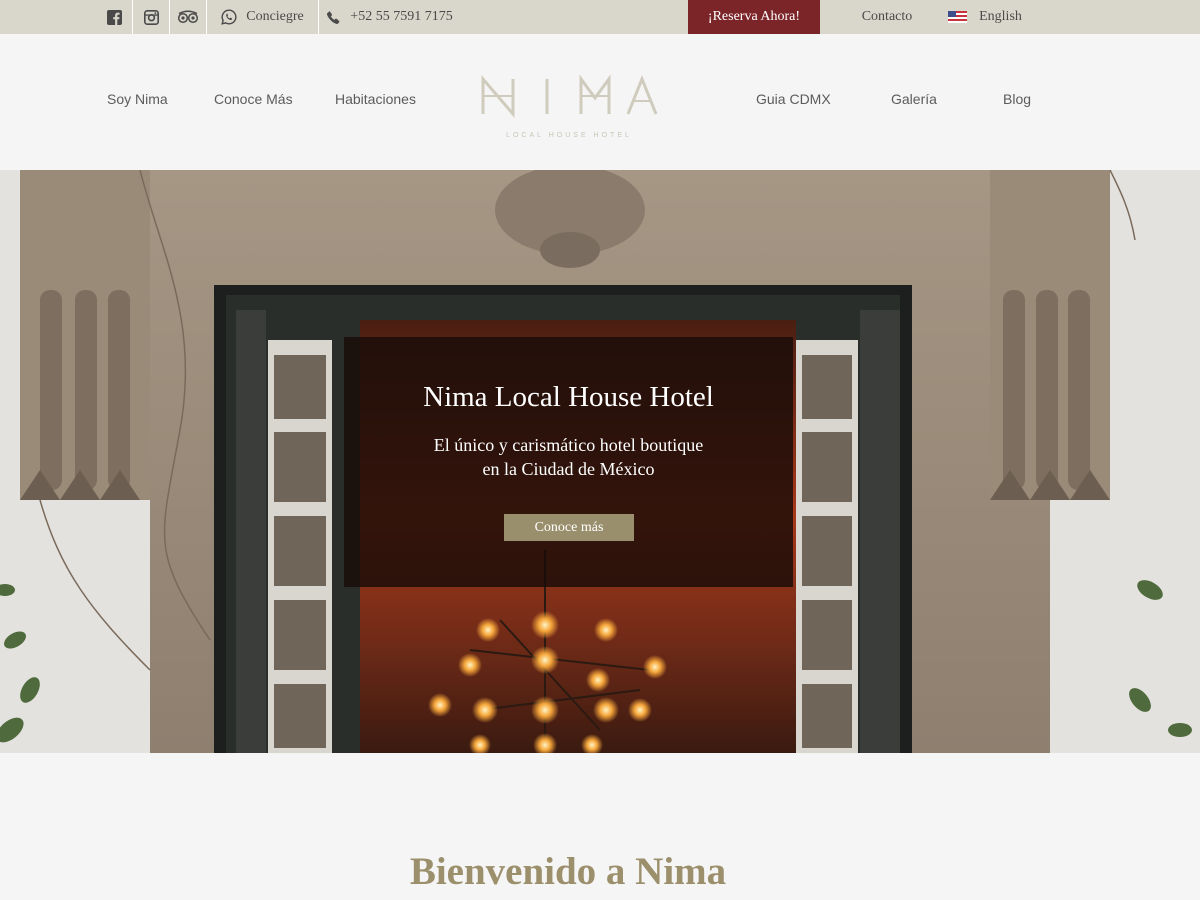  What do you see at coordinates (914, 99) in the screenshot?
I see `nav-galeria: Galería` at bounding box center [914, 99].